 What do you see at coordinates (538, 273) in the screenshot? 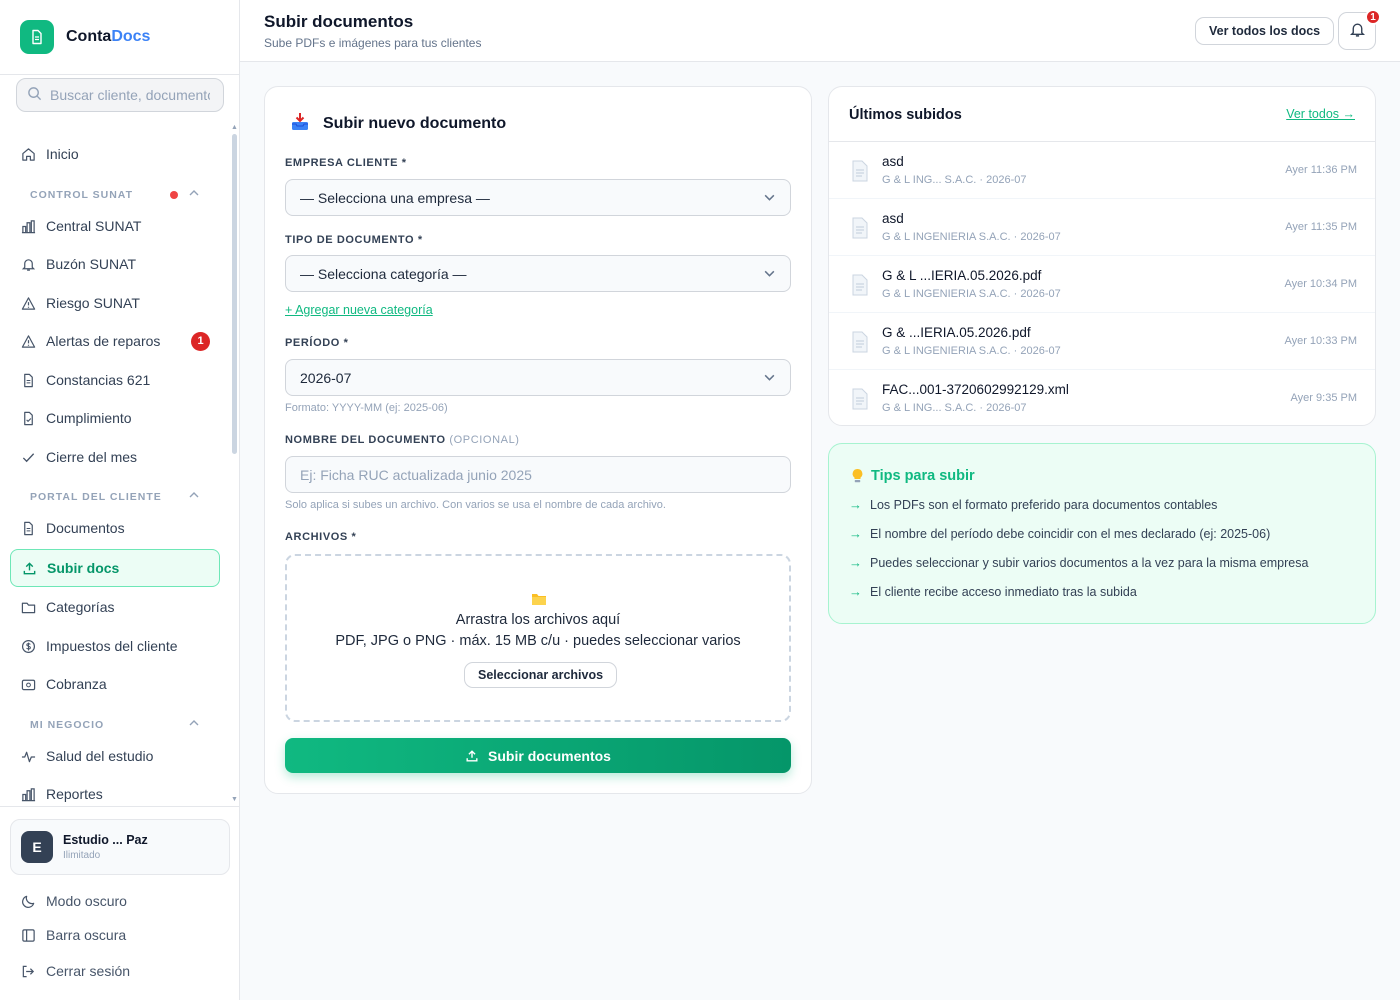
I see `tipo-select: — Selecciona categoría —` at bounding box center [538, 273].